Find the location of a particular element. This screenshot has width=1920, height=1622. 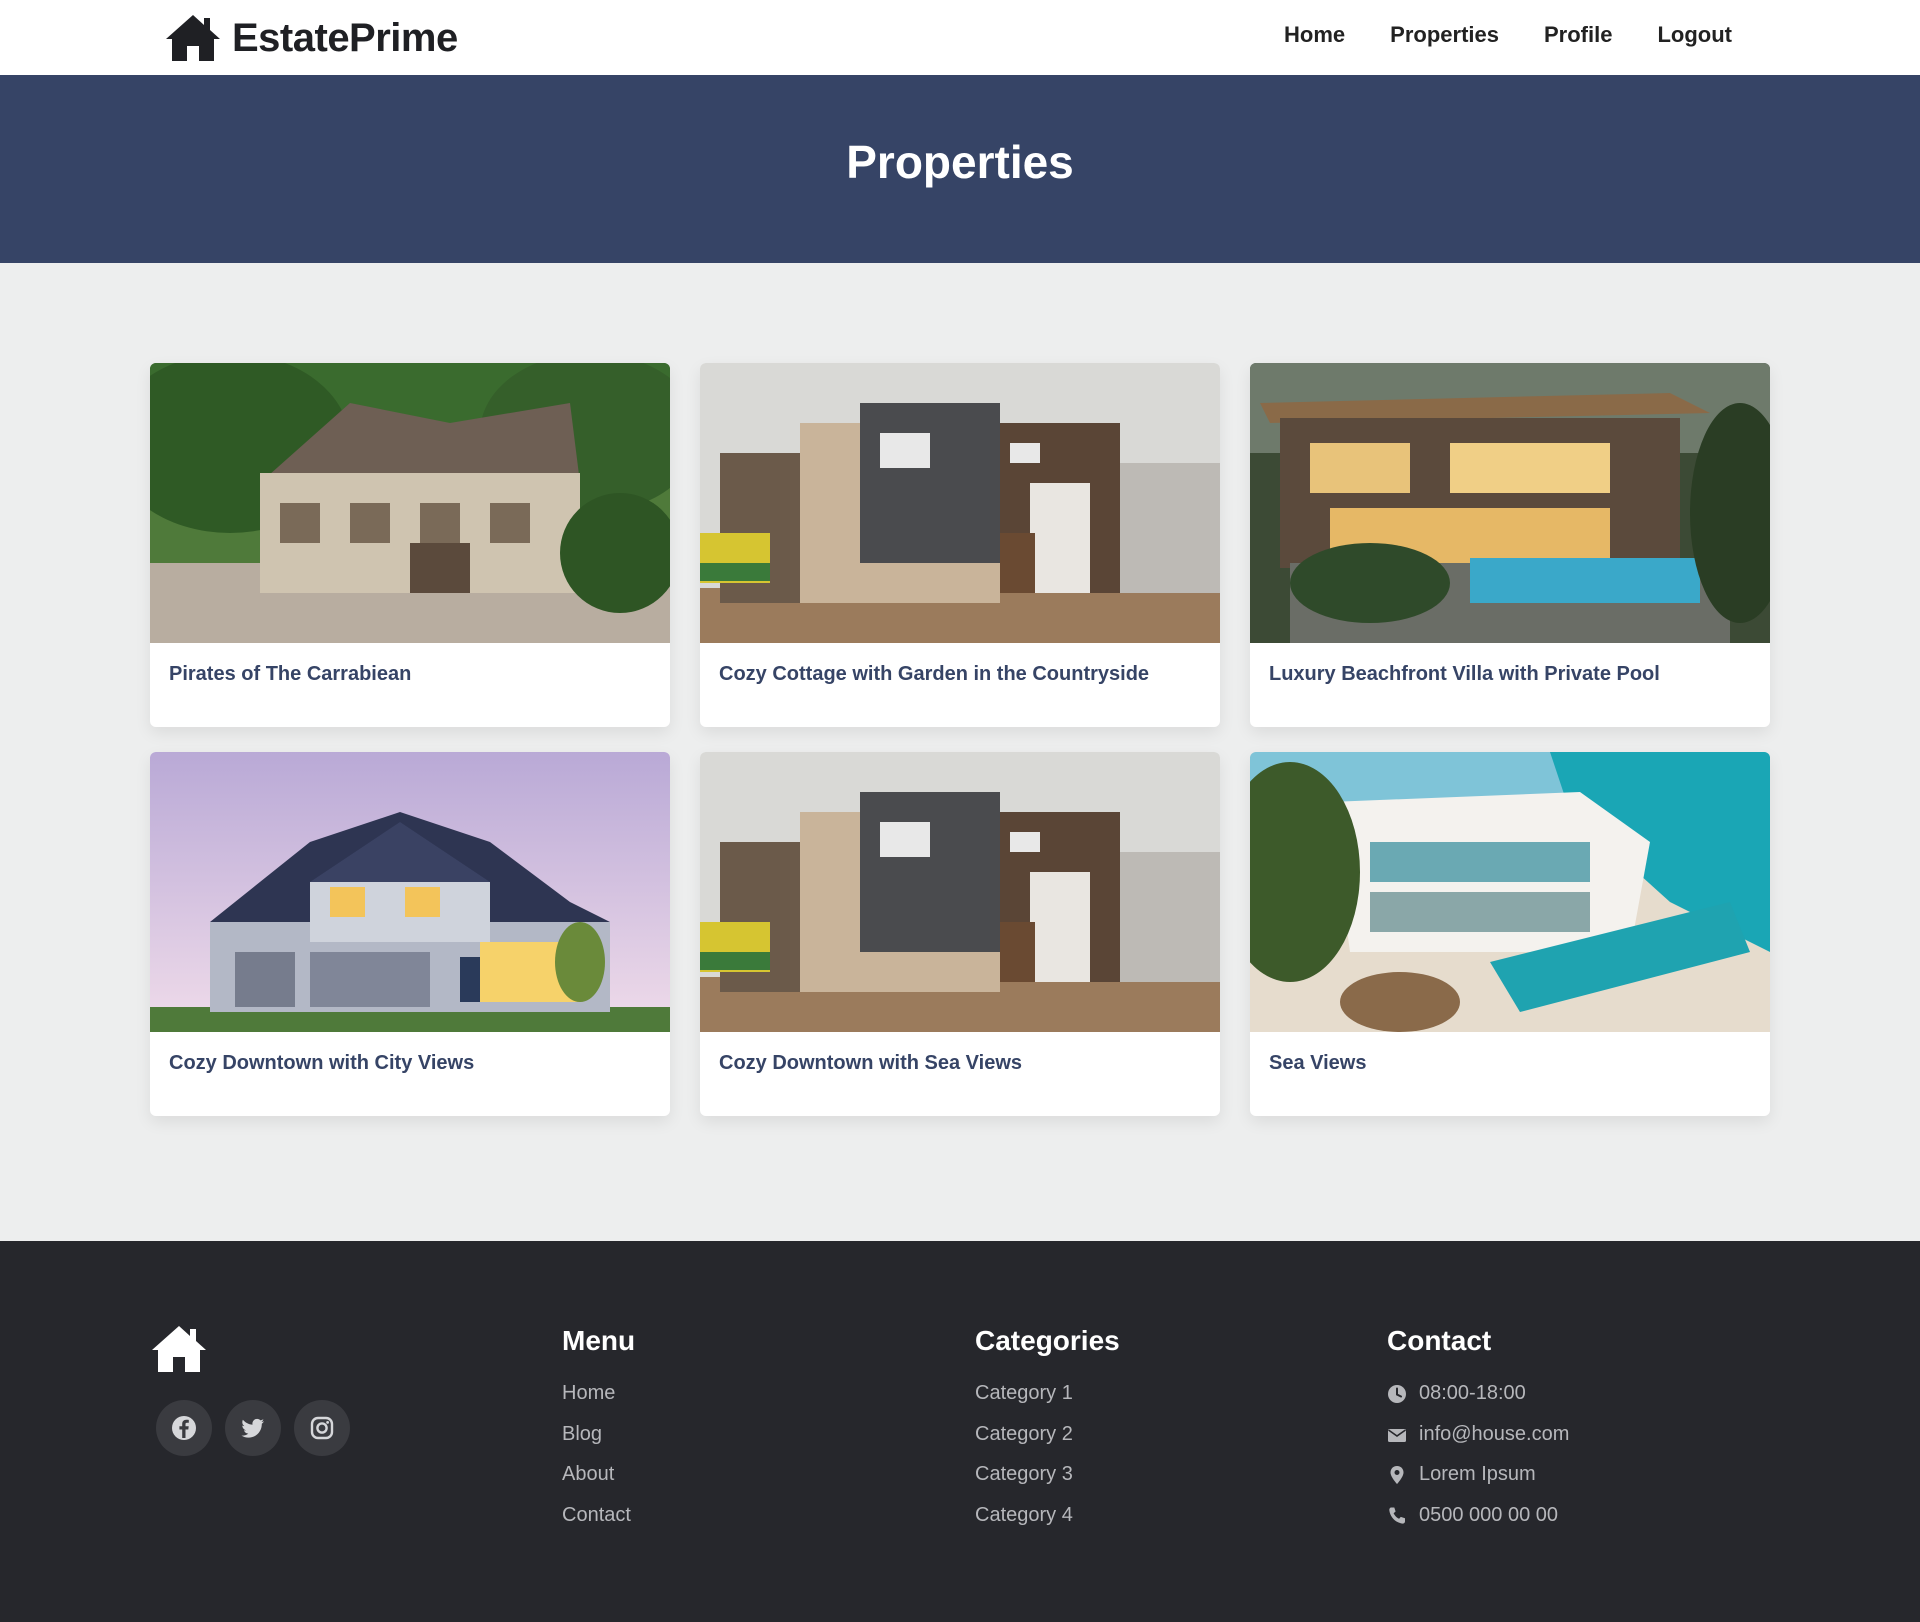

instagram-icon is located at coordinates (322, 1428).